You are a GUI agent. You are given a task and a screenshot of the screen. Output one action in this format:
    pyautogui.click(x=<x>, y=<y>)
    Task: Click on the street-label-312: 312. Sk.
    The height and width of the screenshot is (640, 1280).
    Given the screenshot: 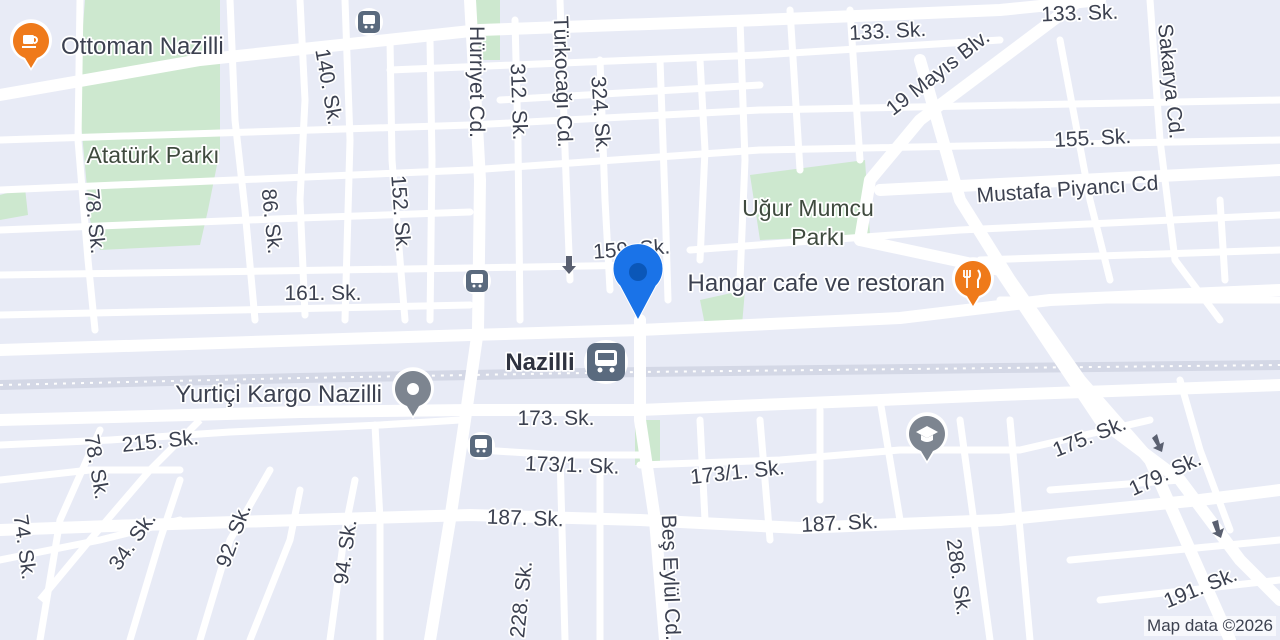 What is the action you would take?
    pyautogui.click(x=519, y=102)
    